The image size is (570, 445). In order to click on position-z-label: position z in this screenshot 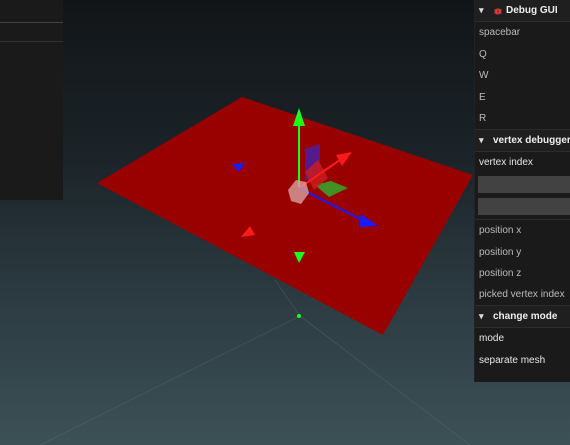, I will do `click(500, 274)`.